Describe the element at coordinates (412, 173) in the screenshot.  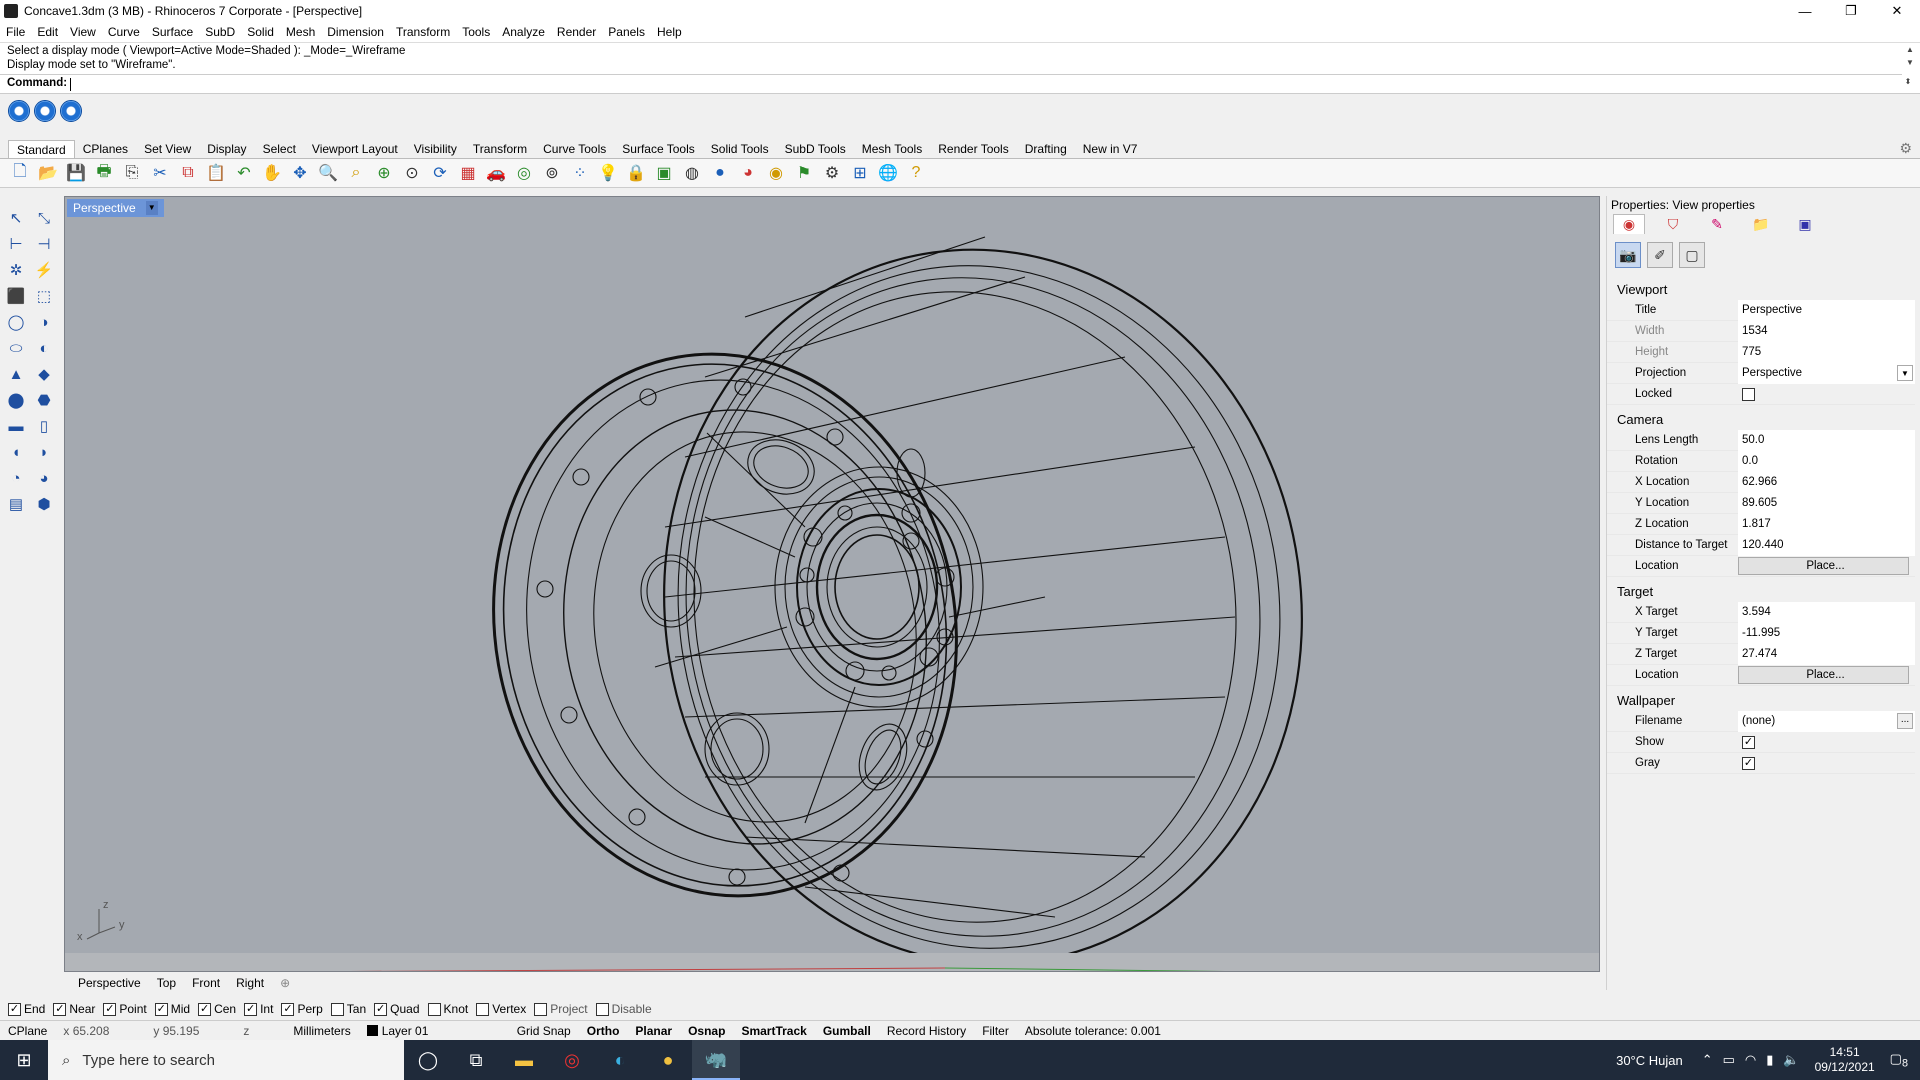
I see `zoom-selected-icon: ⊙` at that location.